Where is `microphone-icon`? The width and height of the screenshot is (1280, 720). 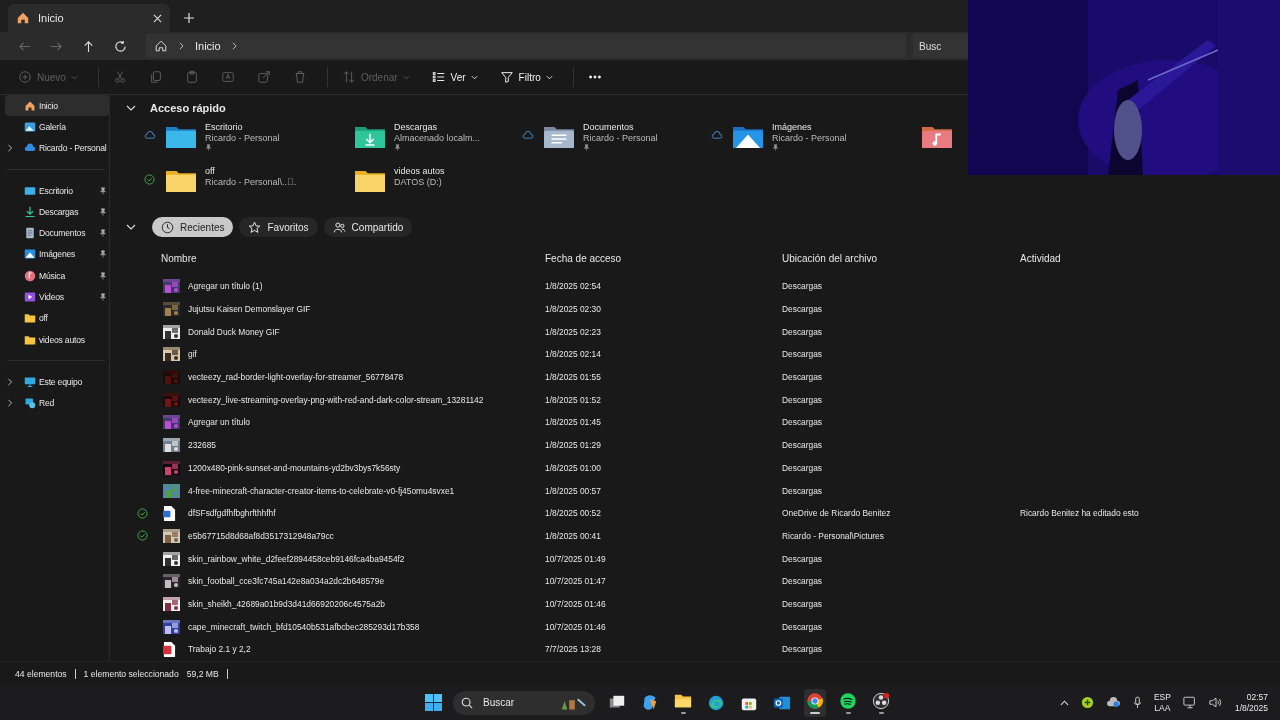 microphone-icon is located at coordinates (1137, 702).